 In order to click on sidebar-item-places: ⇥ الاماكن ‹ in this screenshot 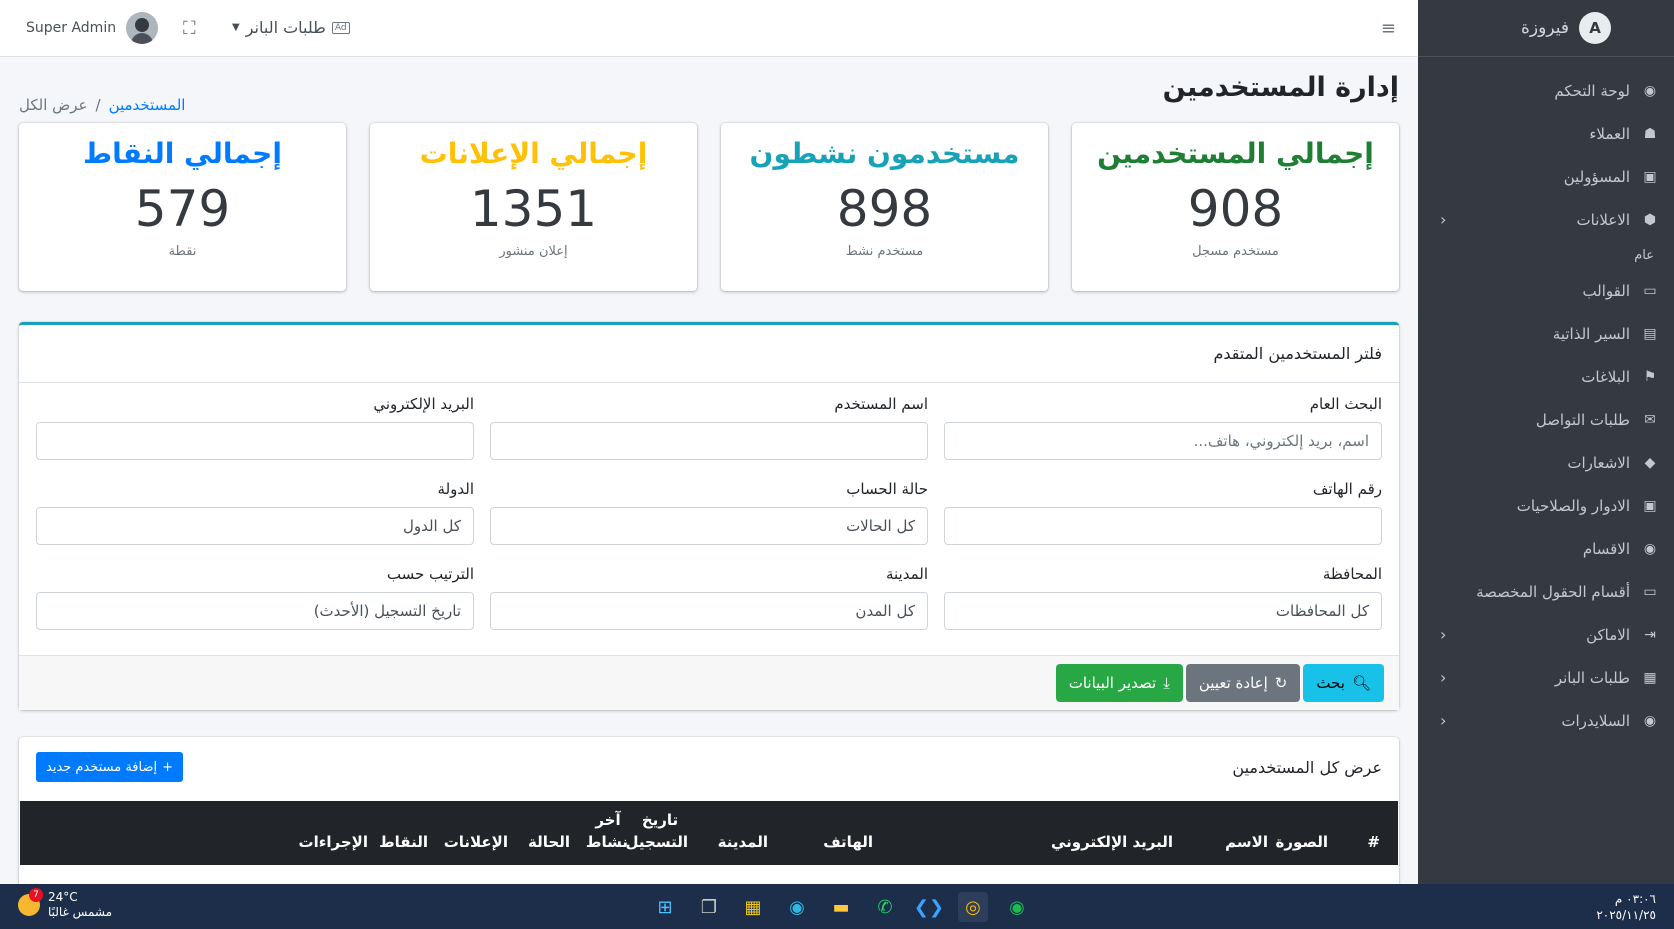, I will do `click(1546, 634)`.